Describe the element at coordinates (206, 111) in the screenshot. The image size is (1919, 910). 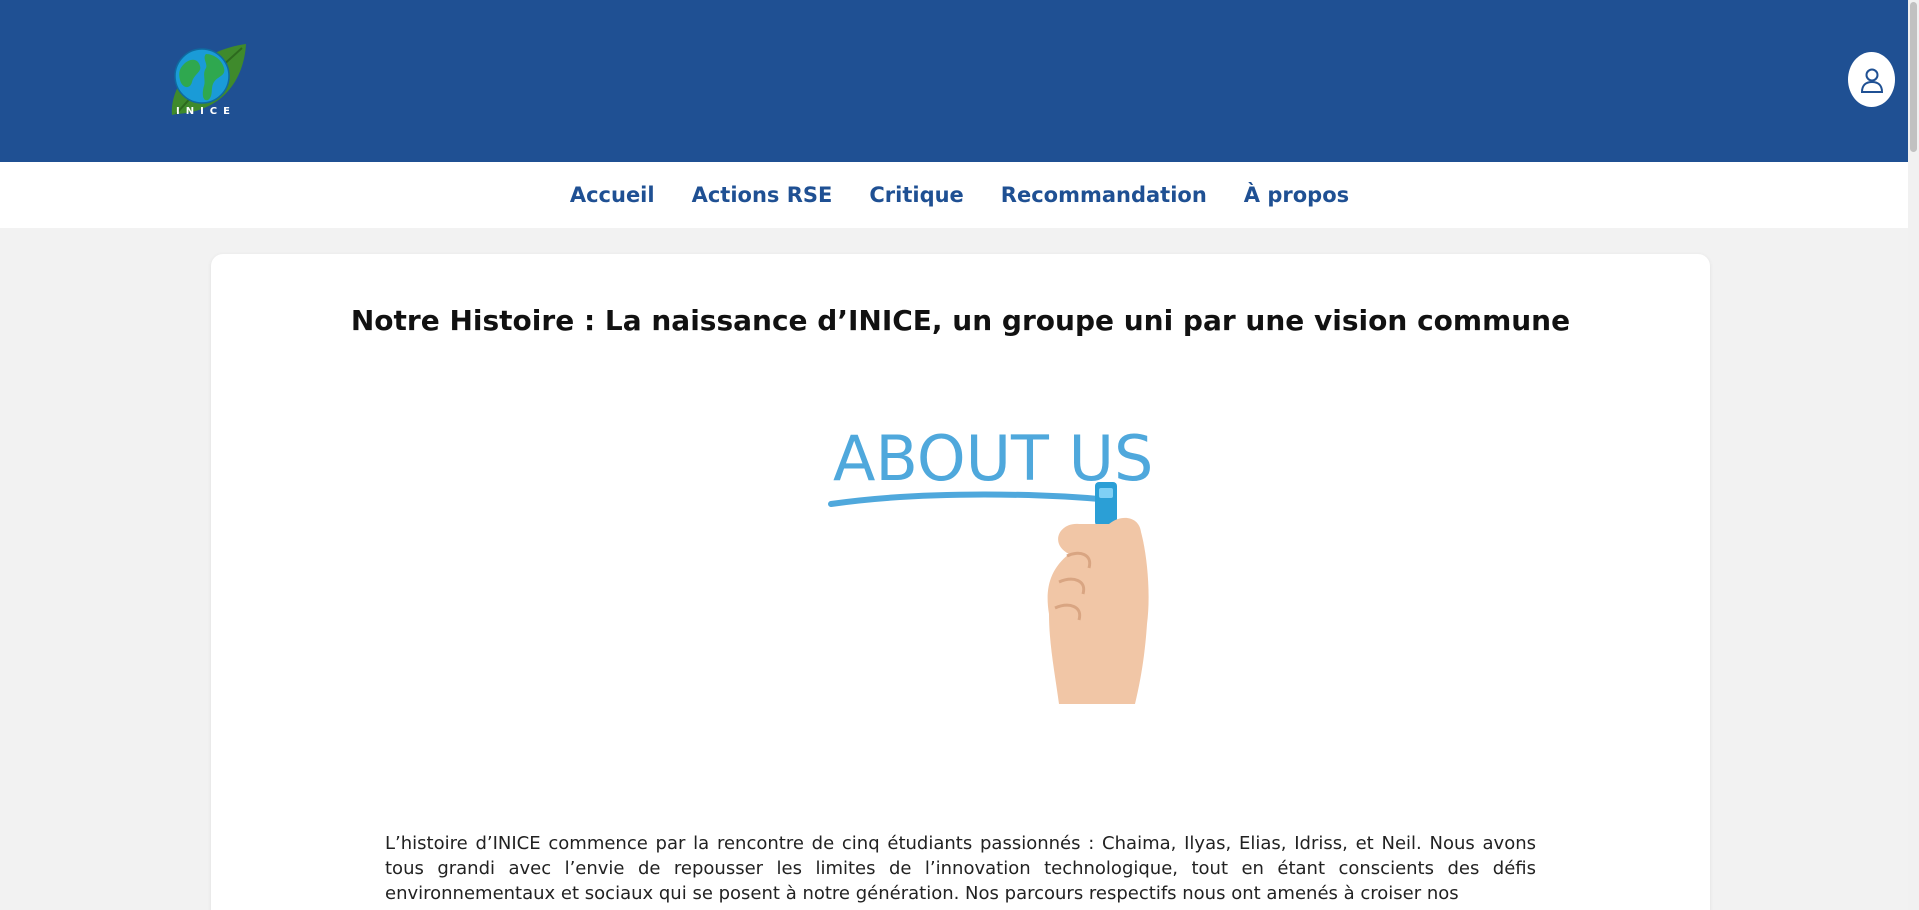
I see `logo-text: INICE` at that location.